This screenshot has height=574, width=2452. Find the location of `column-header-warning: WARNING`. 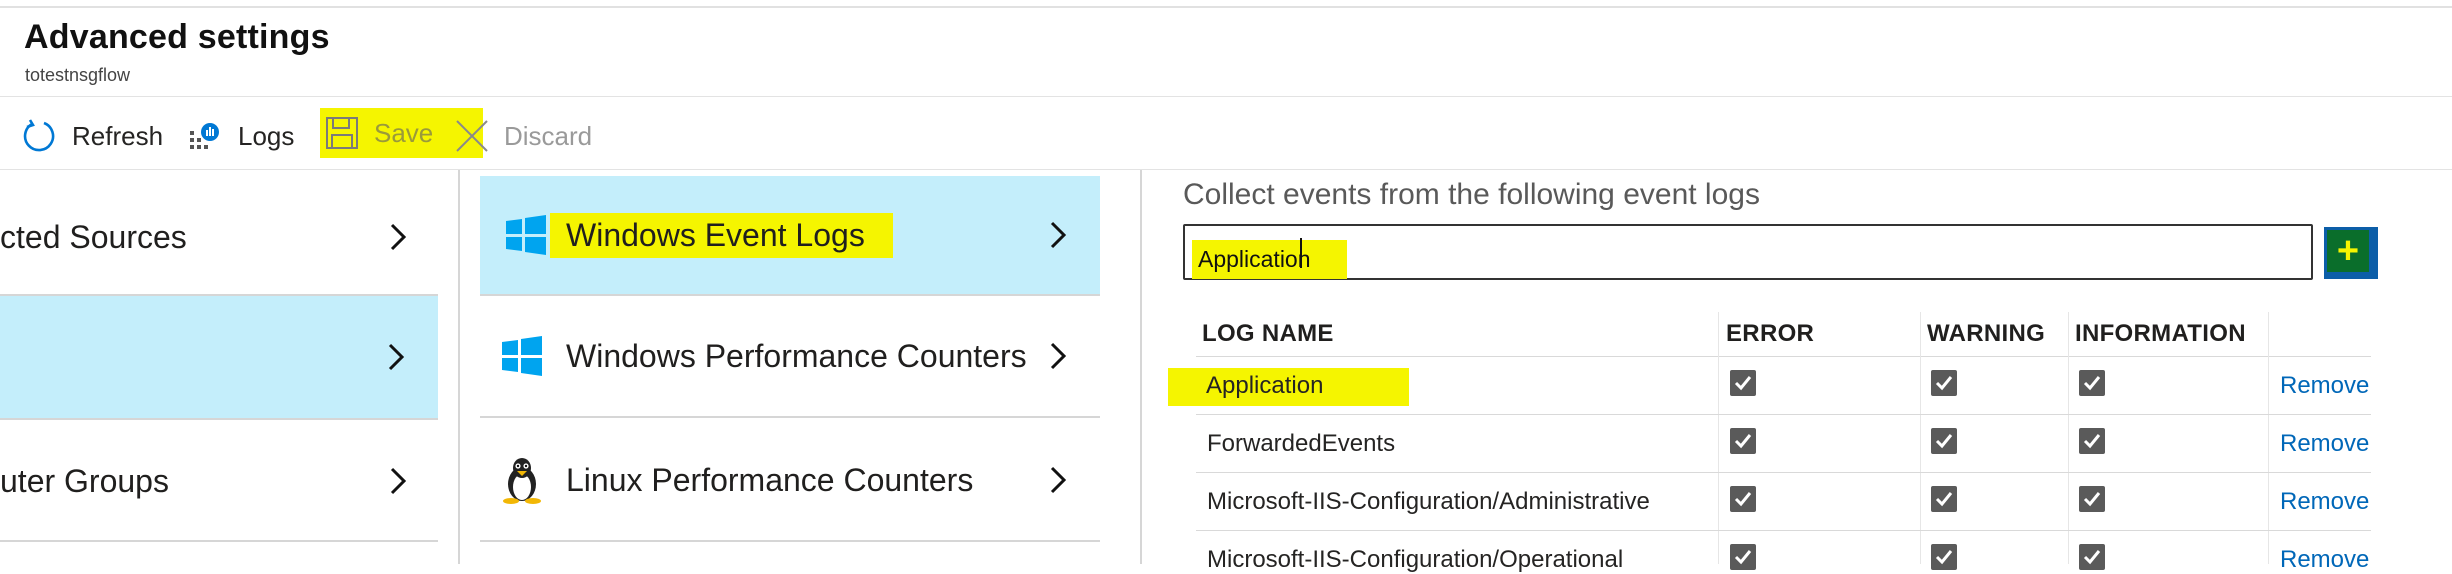

column-header-warning: WARNING is located at coordinates (1986, 333).